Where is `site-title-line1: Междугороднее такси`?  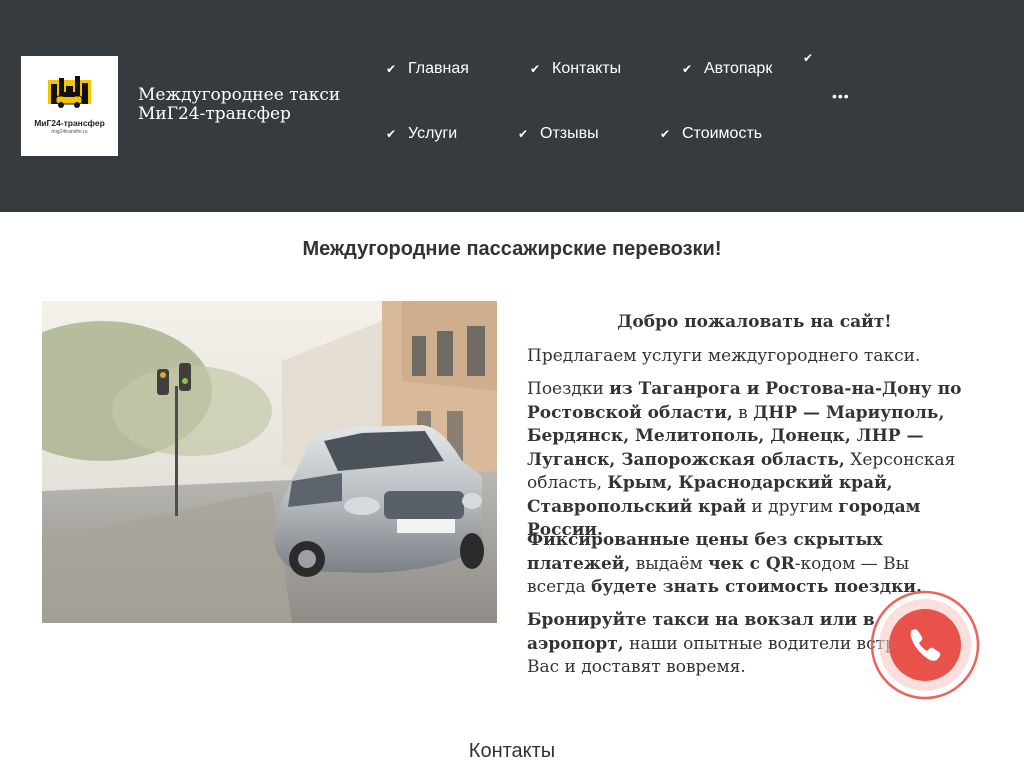
site-title-line1: Междугороднее такси is located at coordinates (239, 95).